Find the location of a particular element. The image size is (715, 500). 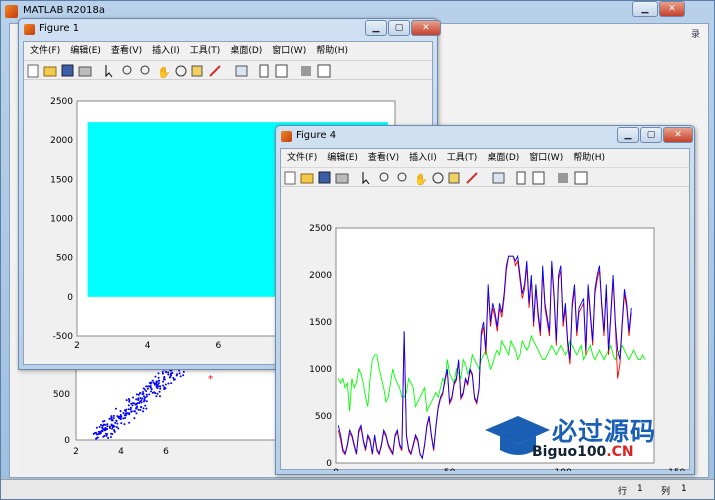

watermark: 必过源码 Biguo100.CN is located at coordinates (592, 438).